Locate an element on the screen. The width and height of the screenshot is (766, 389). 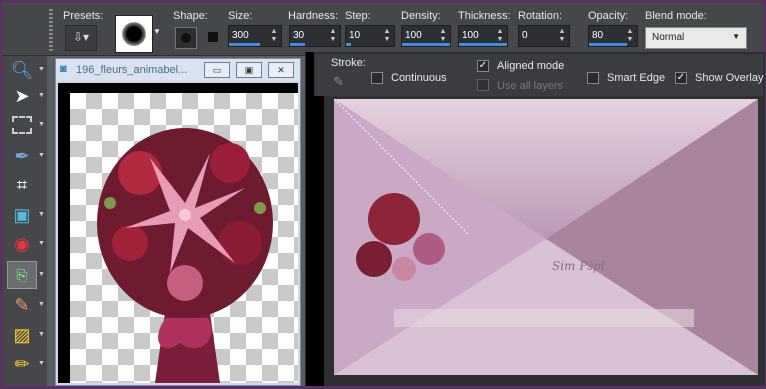
hardness-label: Hardness: is located at coordinates (313, 16).